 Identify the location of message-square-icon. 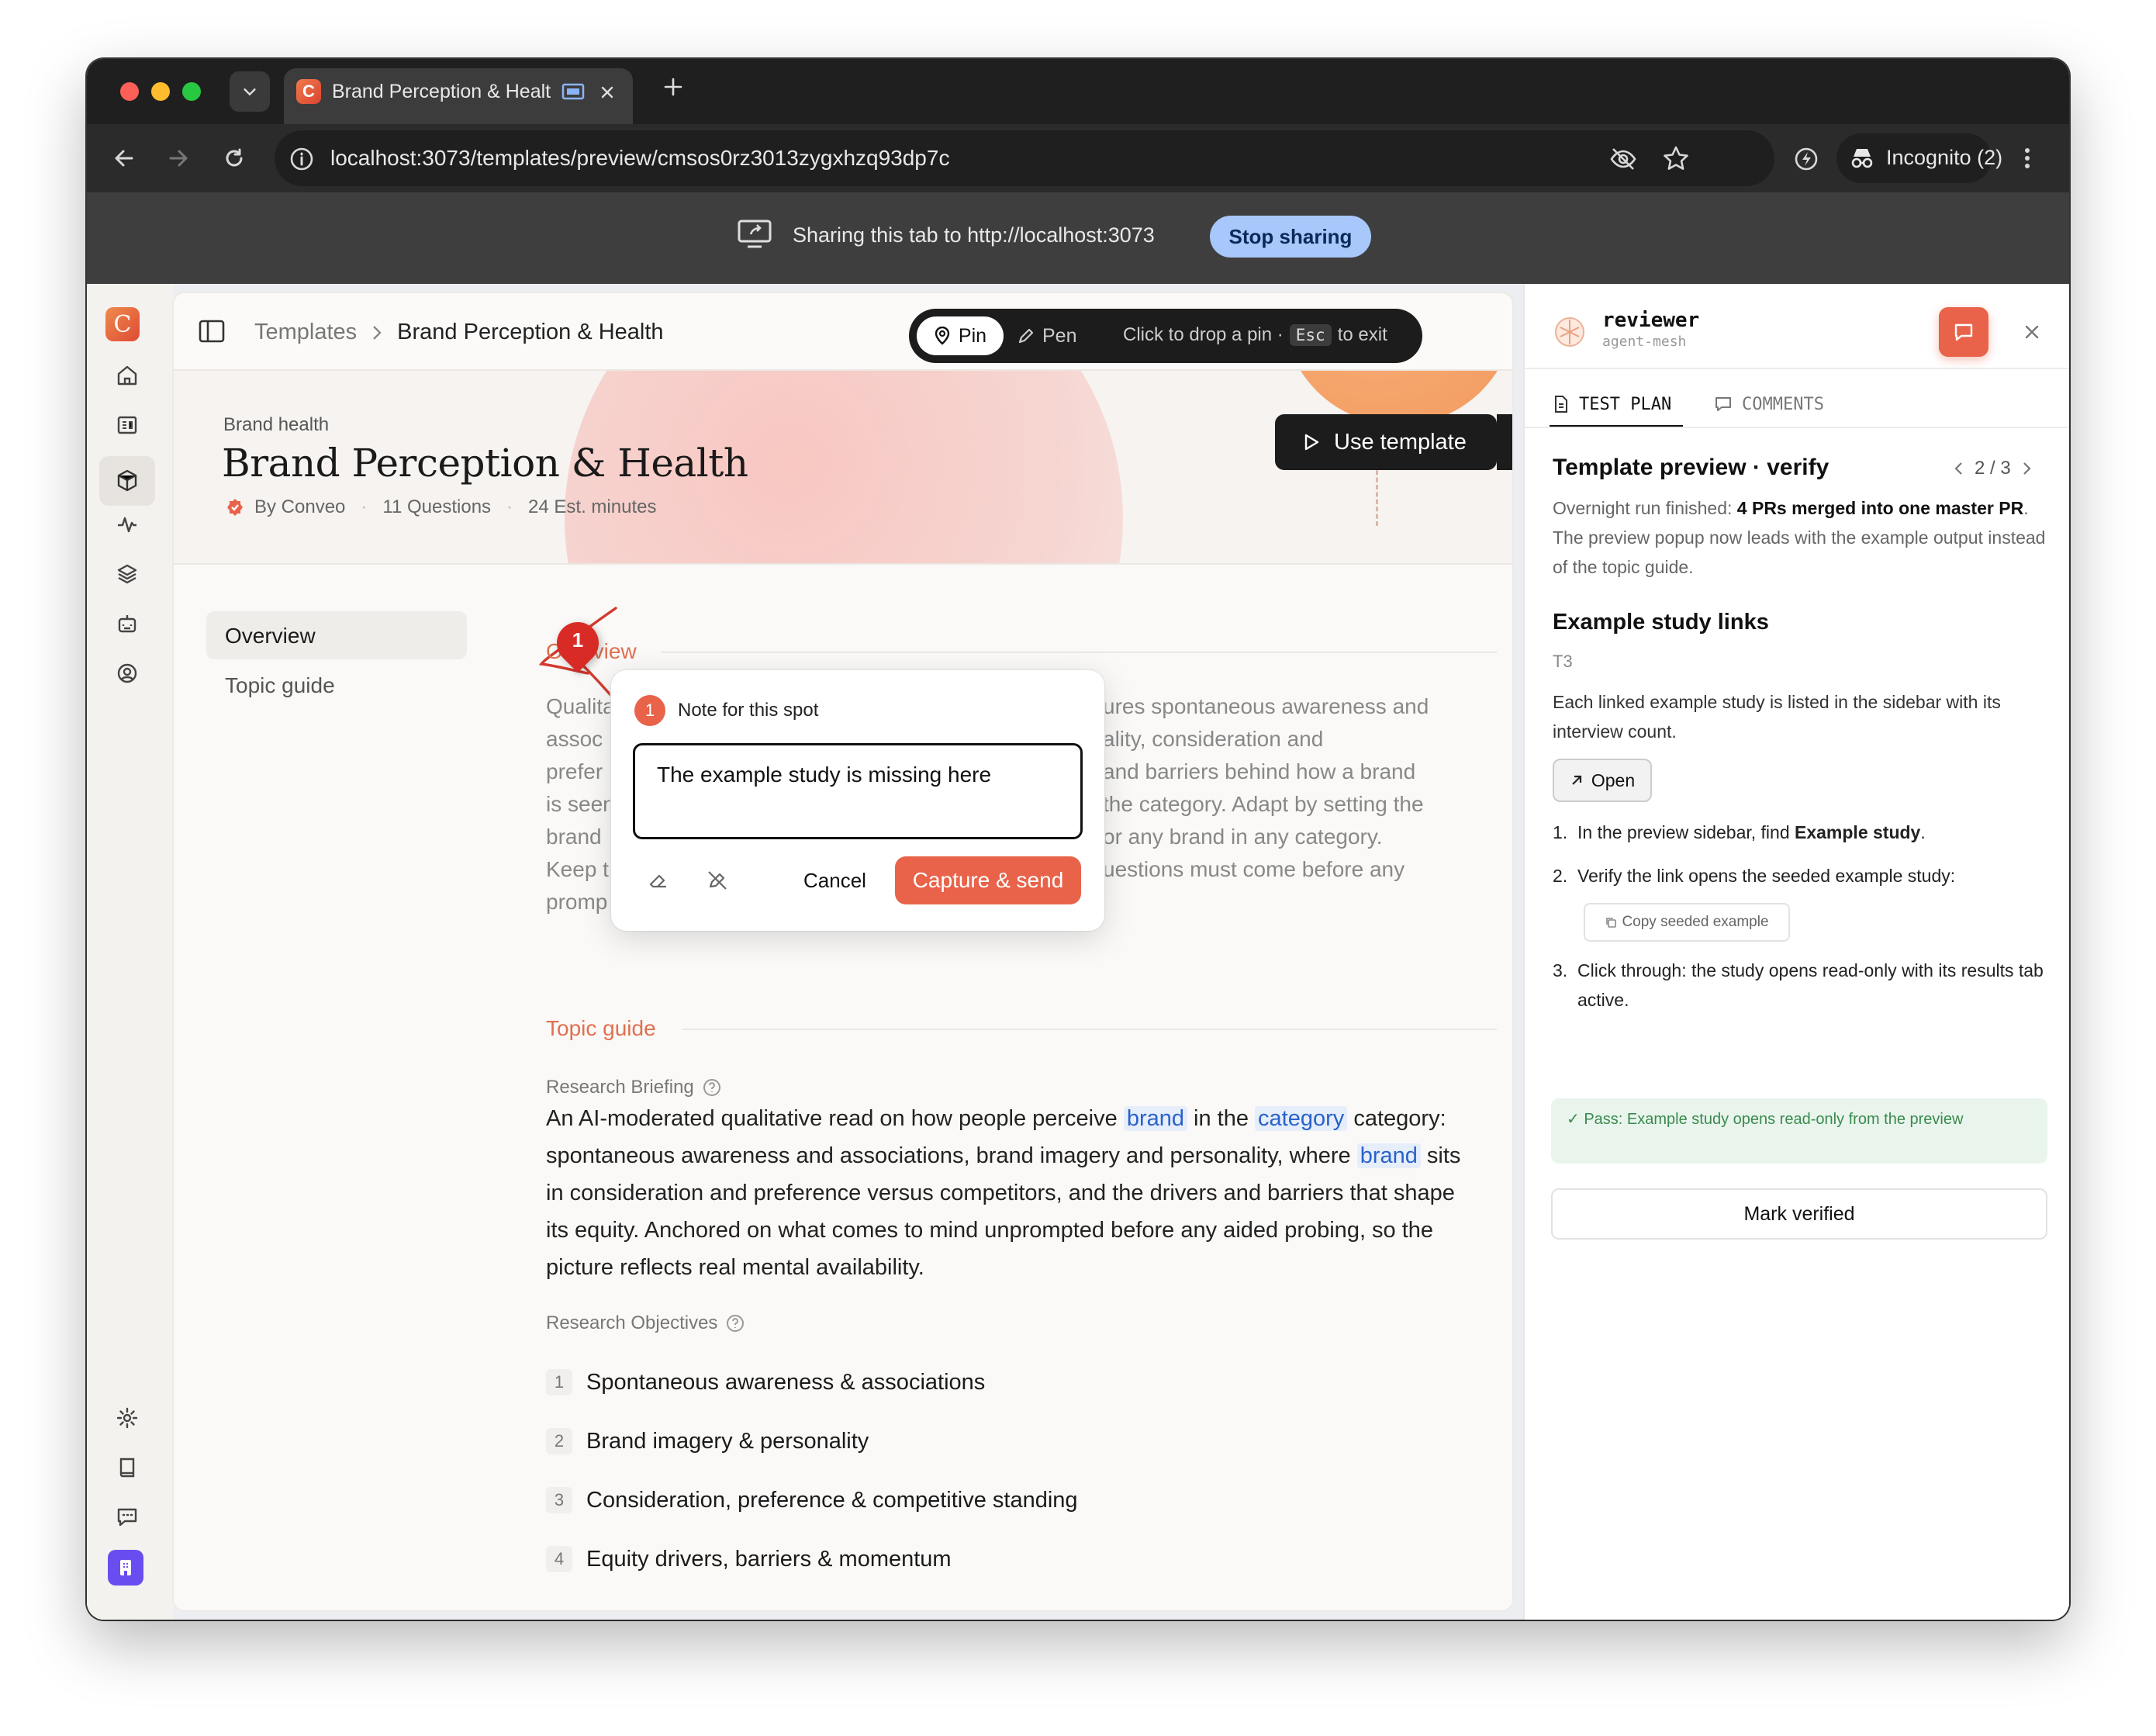
(1723, 404).